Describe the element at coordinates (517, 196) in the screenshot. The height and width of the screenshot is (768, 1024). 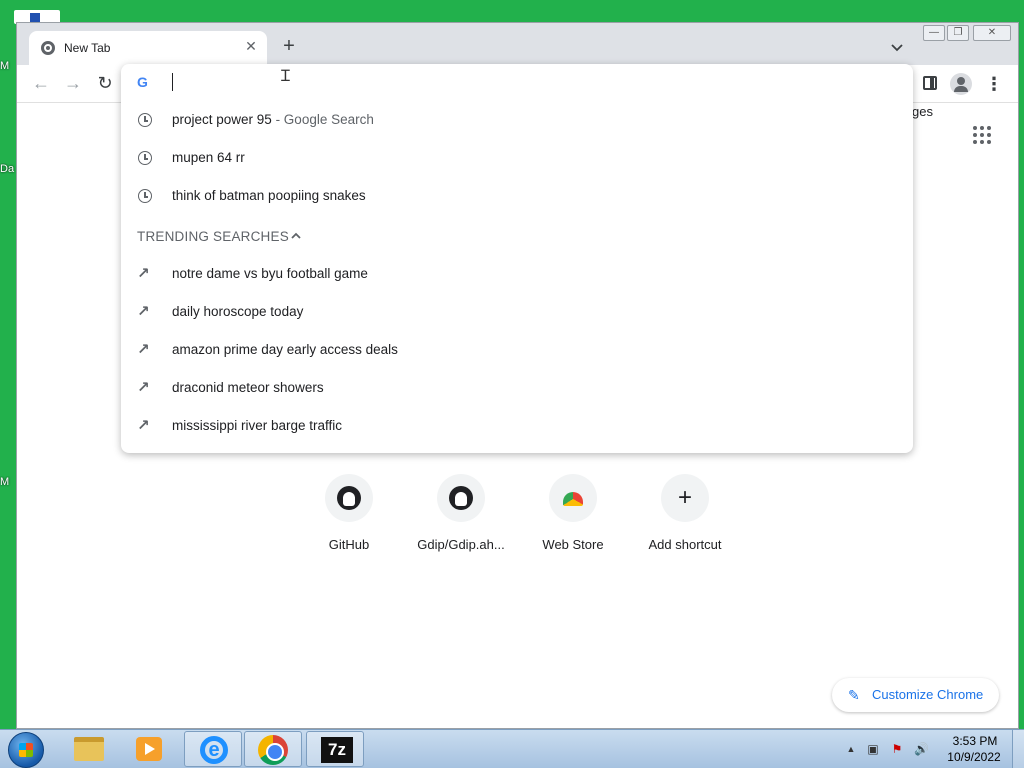
I see `suggestion-history: think of batman poopiing snakes` at that location.